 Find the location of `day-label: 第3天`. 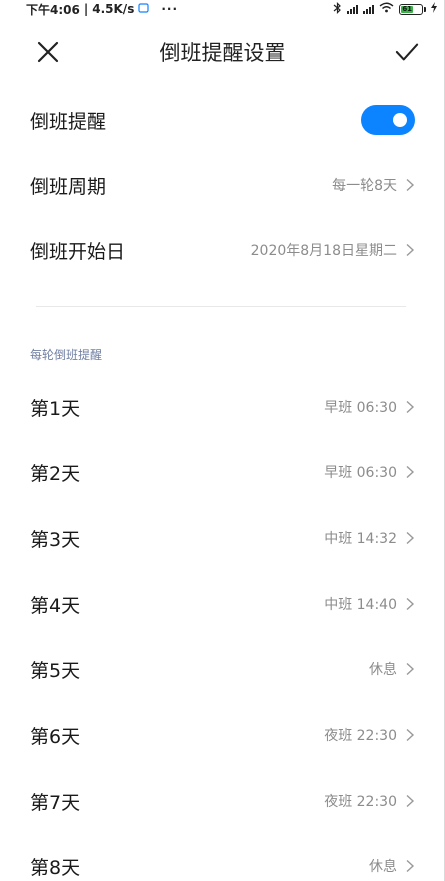

day-label: 第3天 is located at coordinates (55, 539).